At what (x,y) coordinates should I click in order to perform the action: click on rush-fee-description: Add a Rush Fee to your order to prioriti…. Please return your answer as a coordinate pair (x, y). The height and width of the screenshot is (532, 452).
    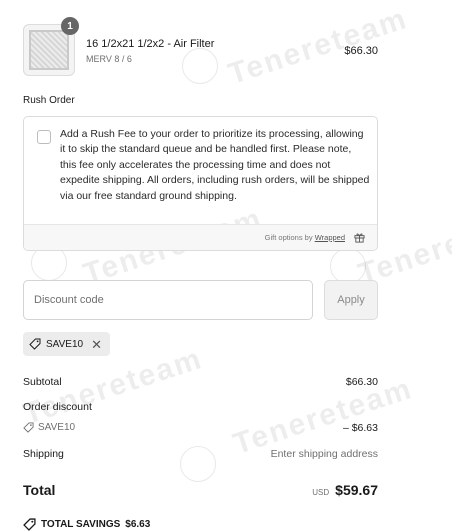
    Looking at the image, I should click on (215, 165).